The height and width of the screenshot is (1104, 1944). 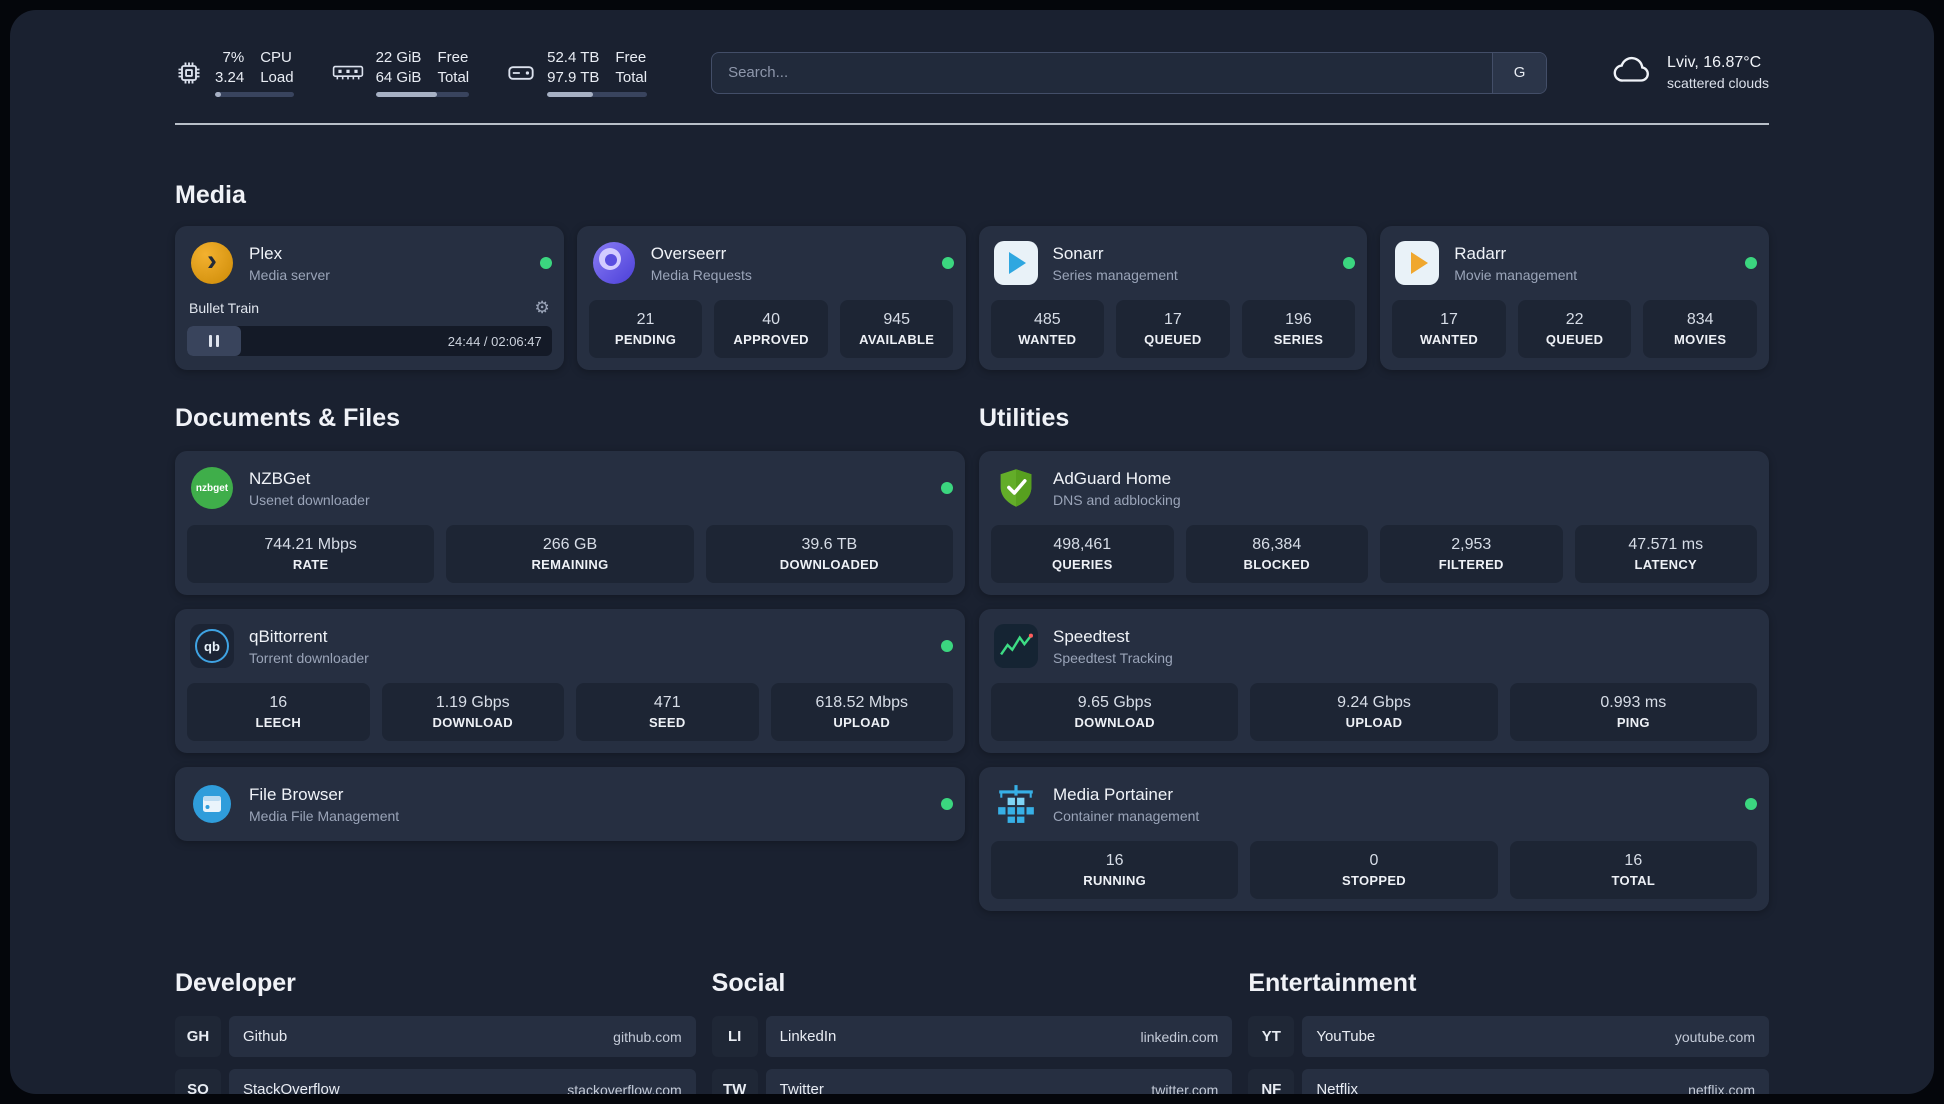 What do you see at coordinates (972, 1082) in the screenshot?
I see `link-twitter: TW Twitter twitter.com` at bounding box center [972, 1082].